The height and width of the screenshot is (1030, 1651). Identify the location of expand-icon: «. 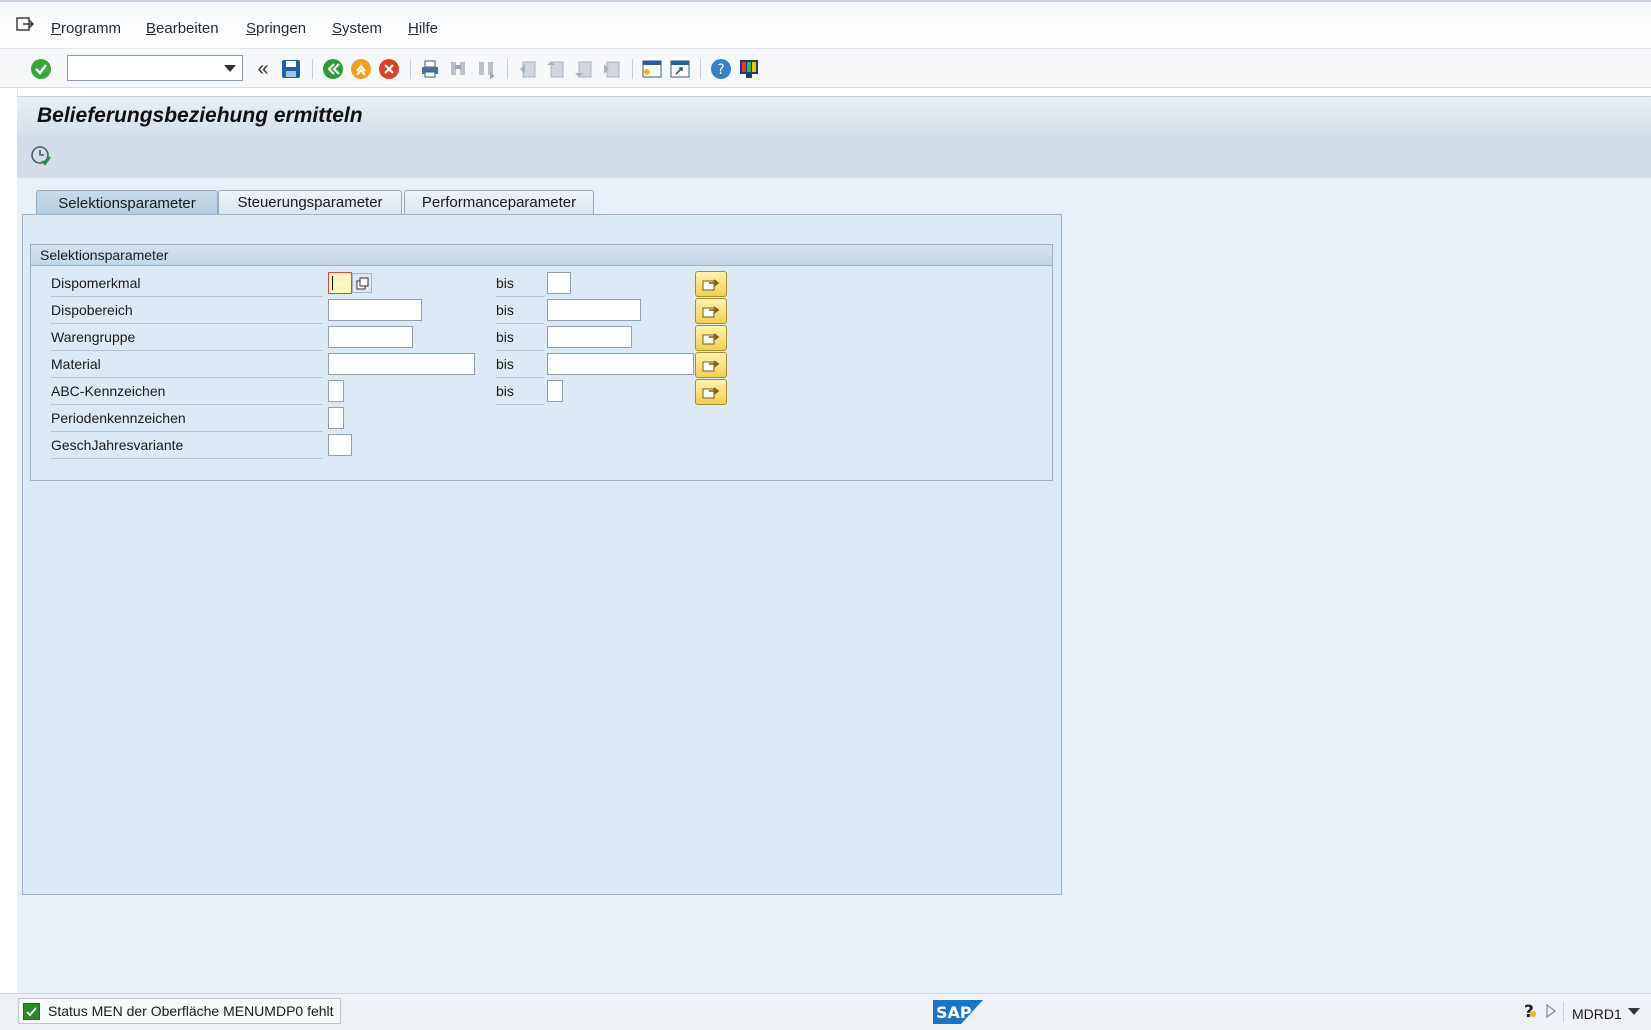
(263, 69).